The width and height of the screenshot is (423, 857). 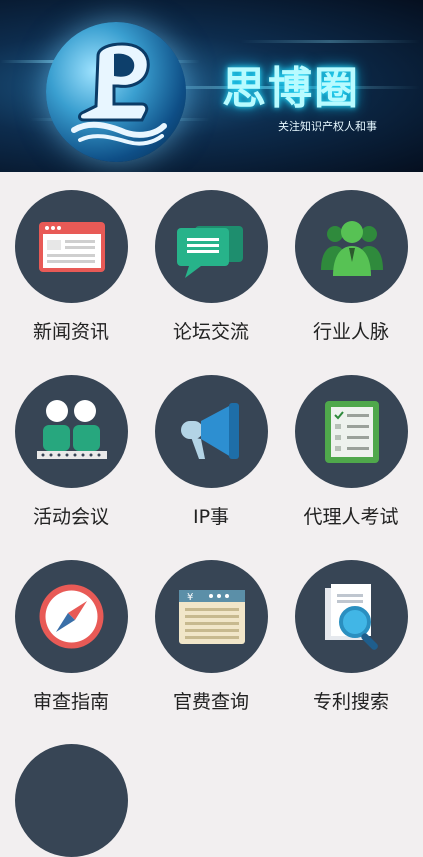 What do you see at coordinates (210, 332) in the screenshot?
I see `menu-label: 论坛交流` at bounding box center [210, 332].